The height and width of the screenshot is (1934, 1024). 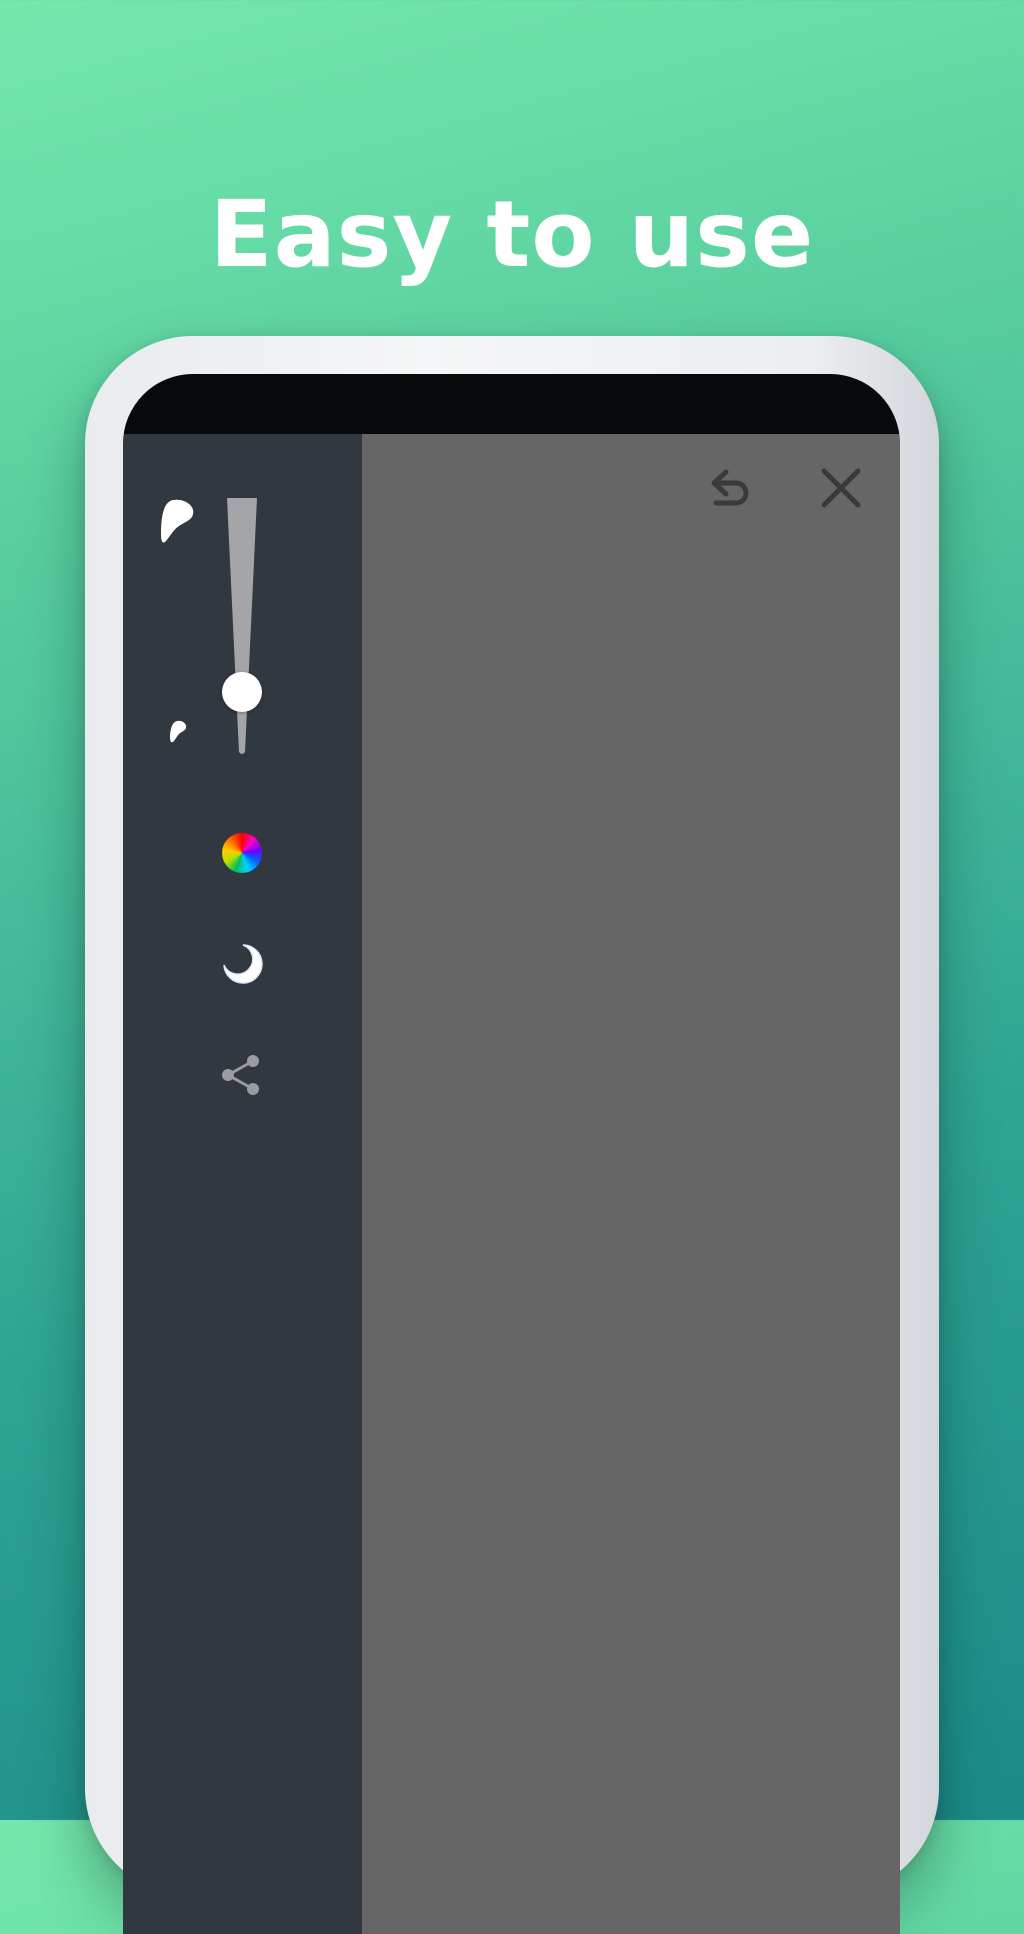 I want to click on large-brush-drop-icon, so click(x=177, y=521).